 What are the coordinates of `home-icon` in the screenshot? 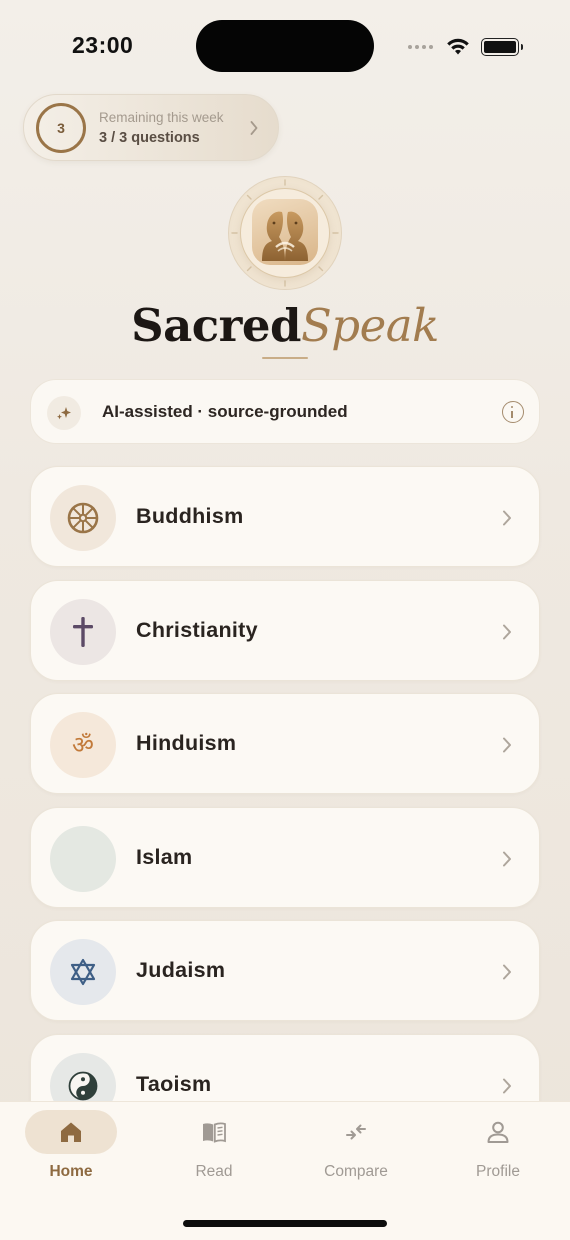 It's located at (71, 1132).